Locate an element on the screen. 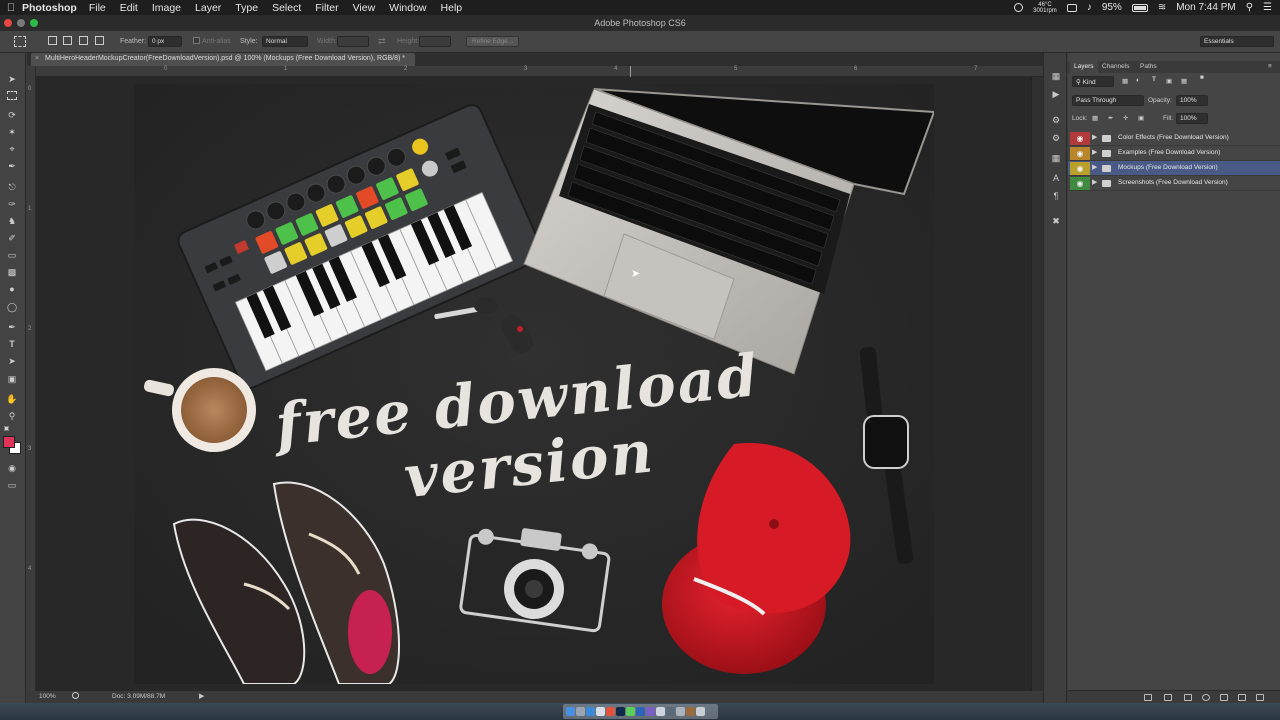  blend-mode-select: Pass Through is located at coordinates (1108, 100).